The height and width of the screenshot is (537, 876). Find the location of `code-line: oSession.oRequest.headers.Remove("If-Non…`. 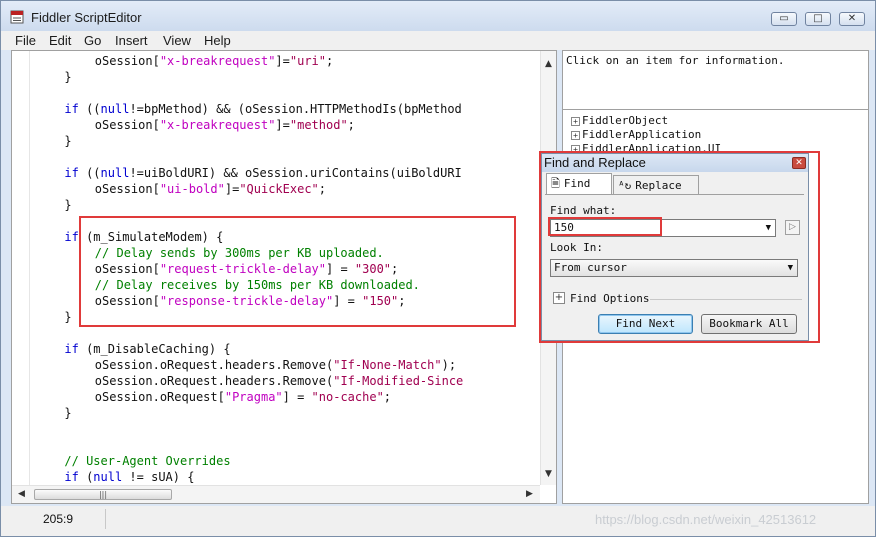

code-line: oSession.oRequest.headers.Remove("If-Non… is located at coordinates (275, 365).